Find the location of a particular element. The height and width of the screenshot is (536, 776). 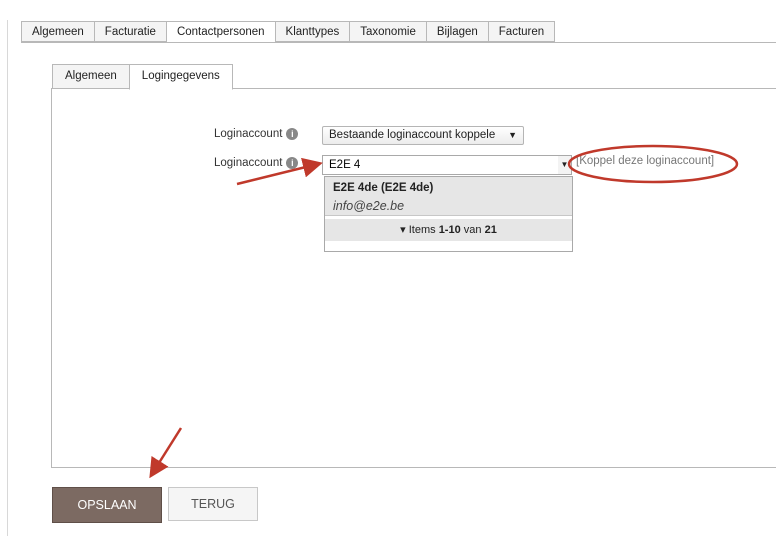

frame-border is located at coordinates (7, 278).